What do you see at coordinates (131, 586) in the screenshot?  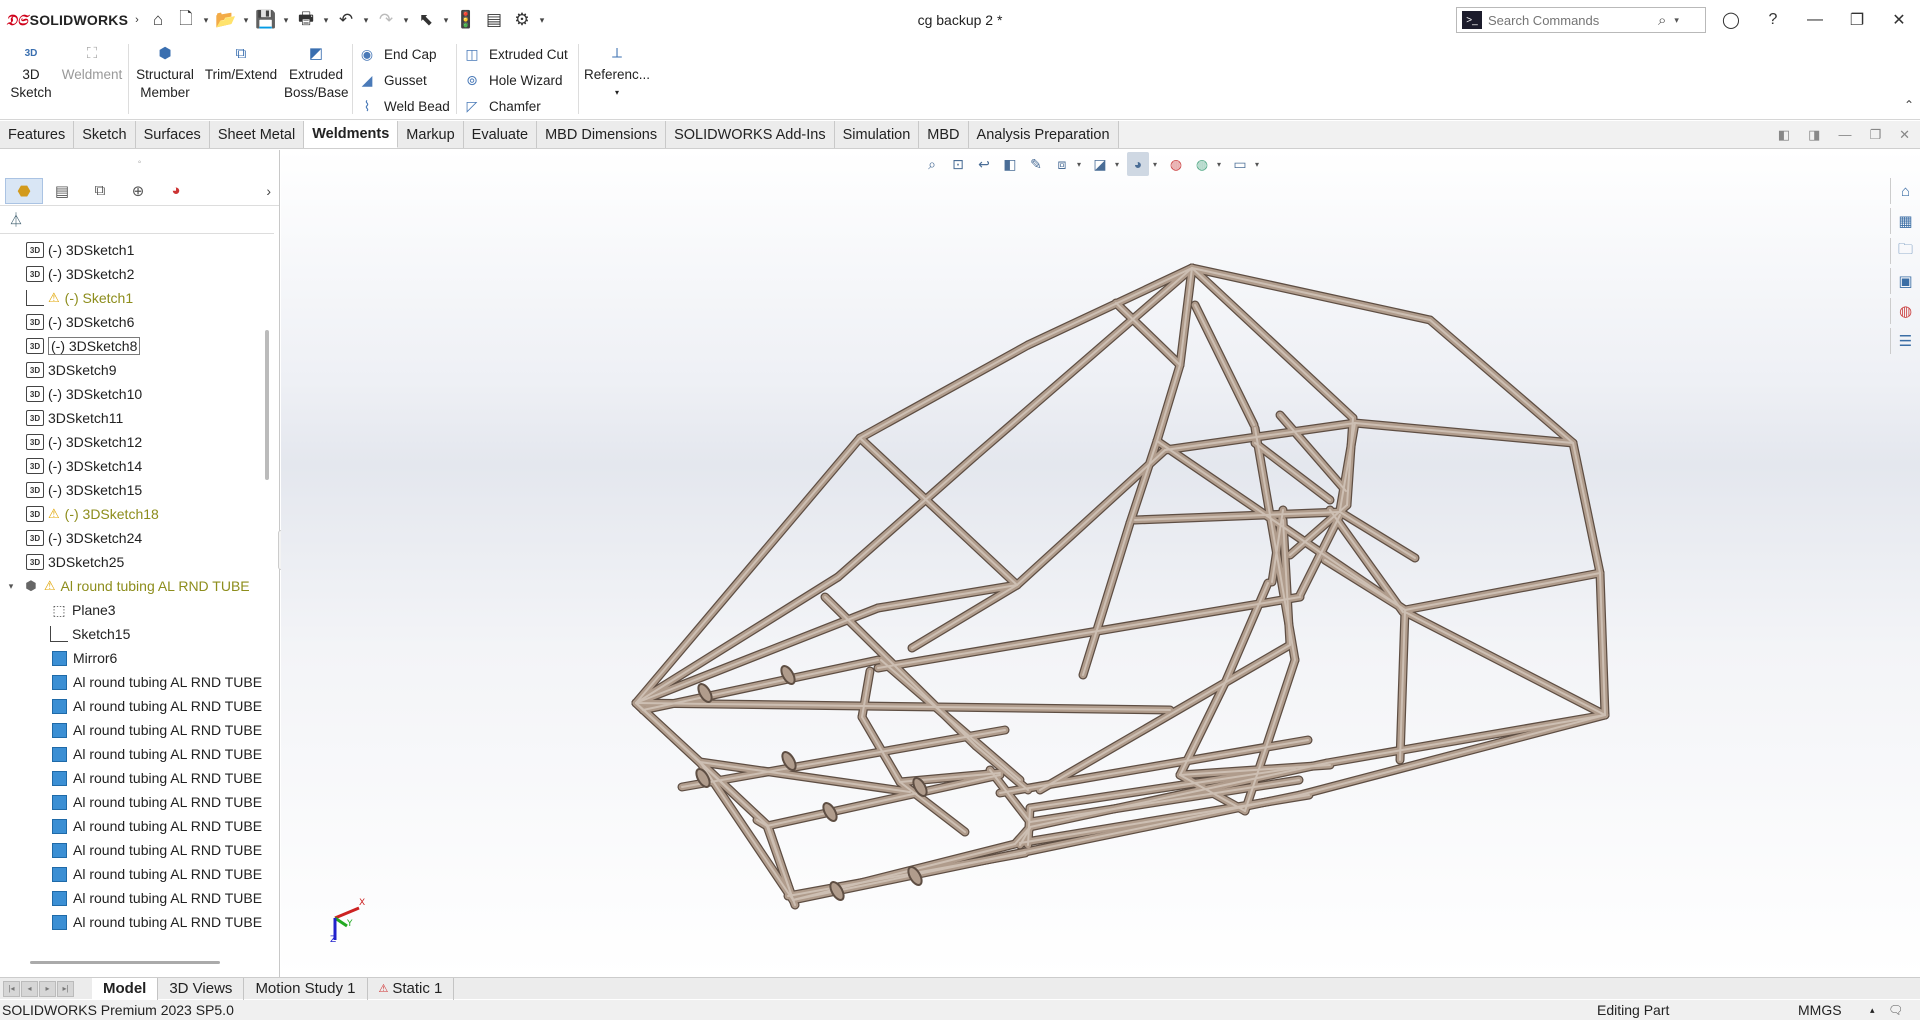 I see `tree-item: ▾ ⬢ ⚠ Al round tubing AL RND TUBE` at bounding box center [131, 586].